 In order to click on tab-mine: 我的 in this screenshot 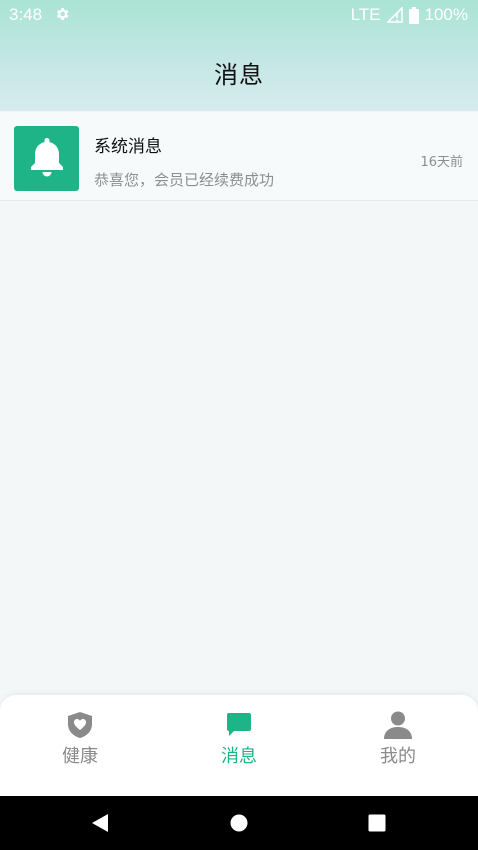, I will do `click(398, 739)`.